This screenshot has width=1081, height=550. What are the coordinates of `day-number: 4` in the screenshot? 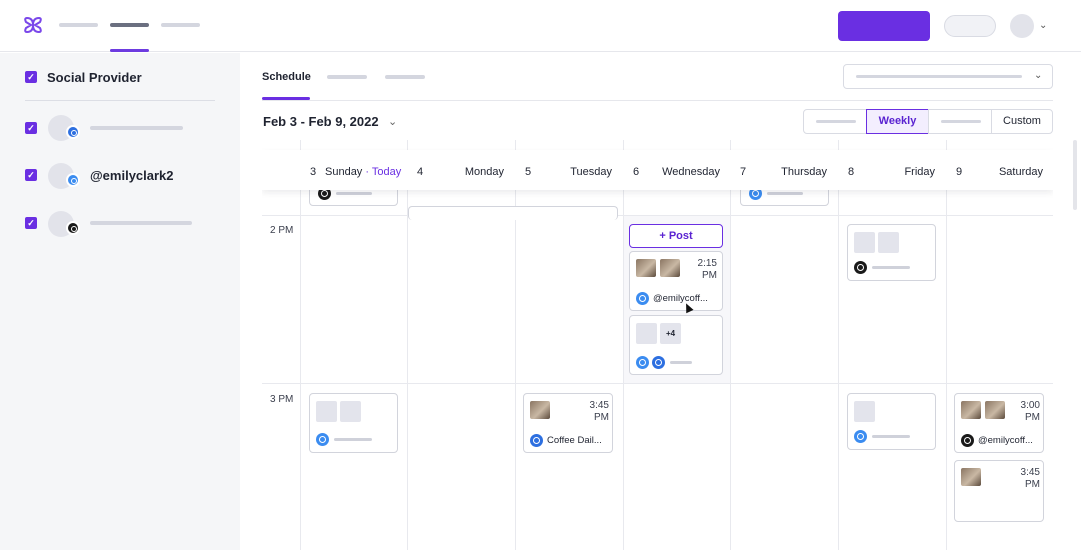 It's located at (420, 172).